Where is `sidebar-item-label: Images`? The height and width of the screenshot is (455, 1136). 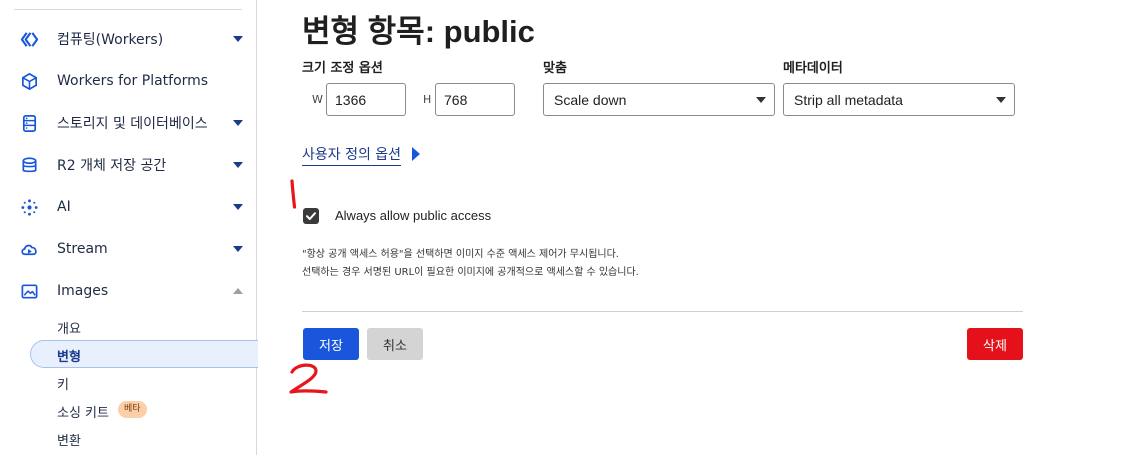
sidebar-item-label: Images is located at coordinates (83, 291).